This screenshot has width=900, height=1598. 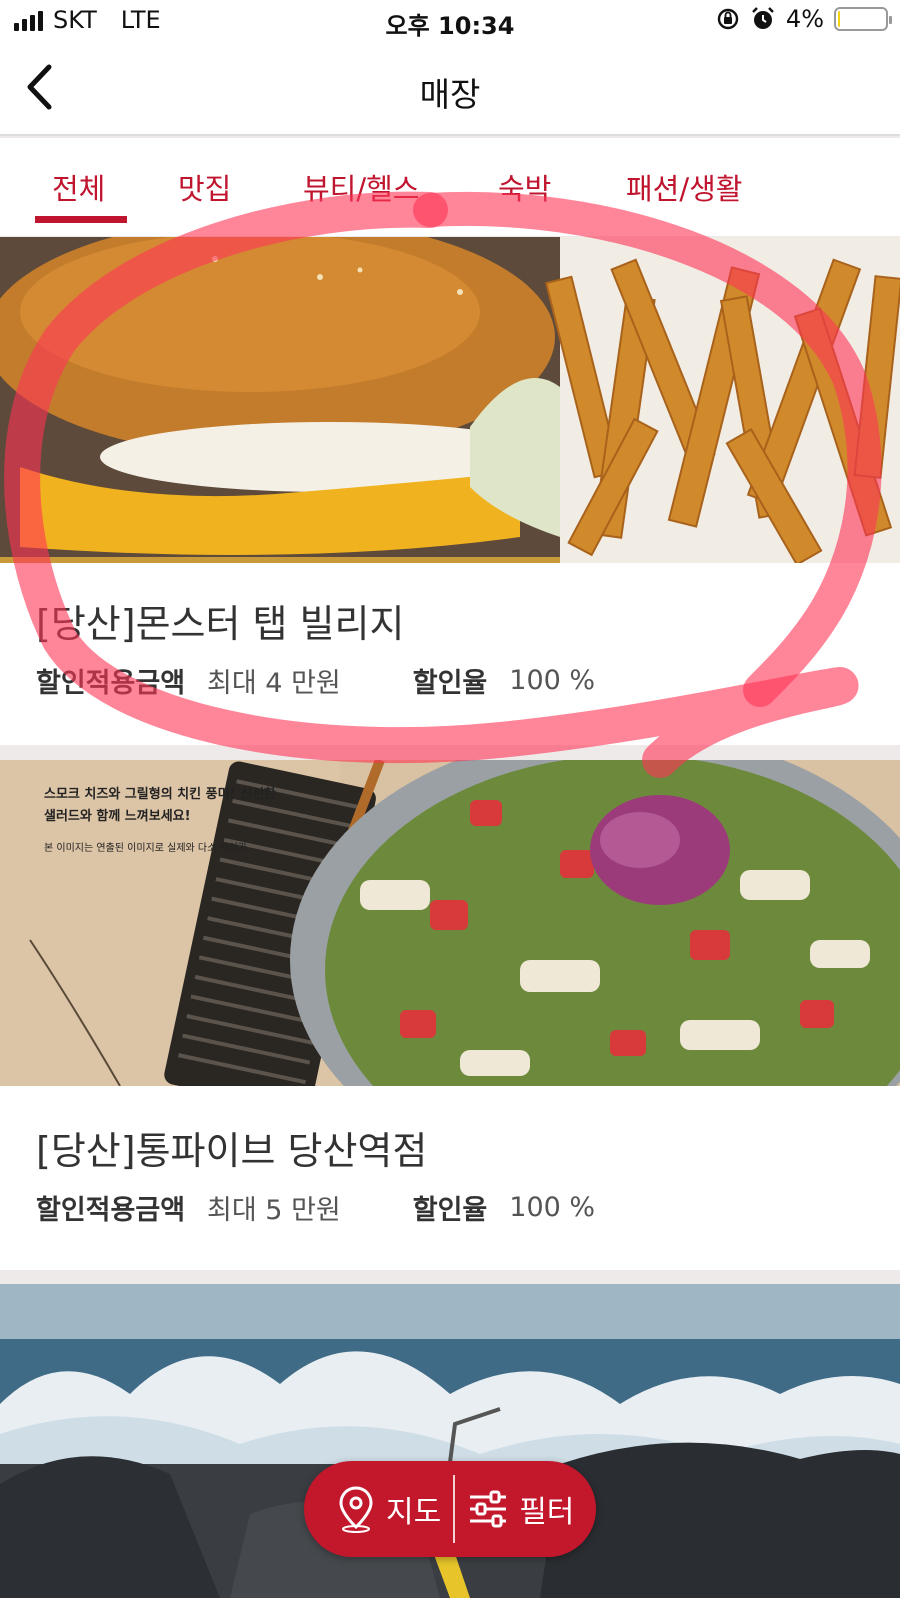 What do you see at coordinates (274, 1210) in the screenshot?
I see `discount-amount-value: 최대 5 만원` at bounding box center [274, 1210].